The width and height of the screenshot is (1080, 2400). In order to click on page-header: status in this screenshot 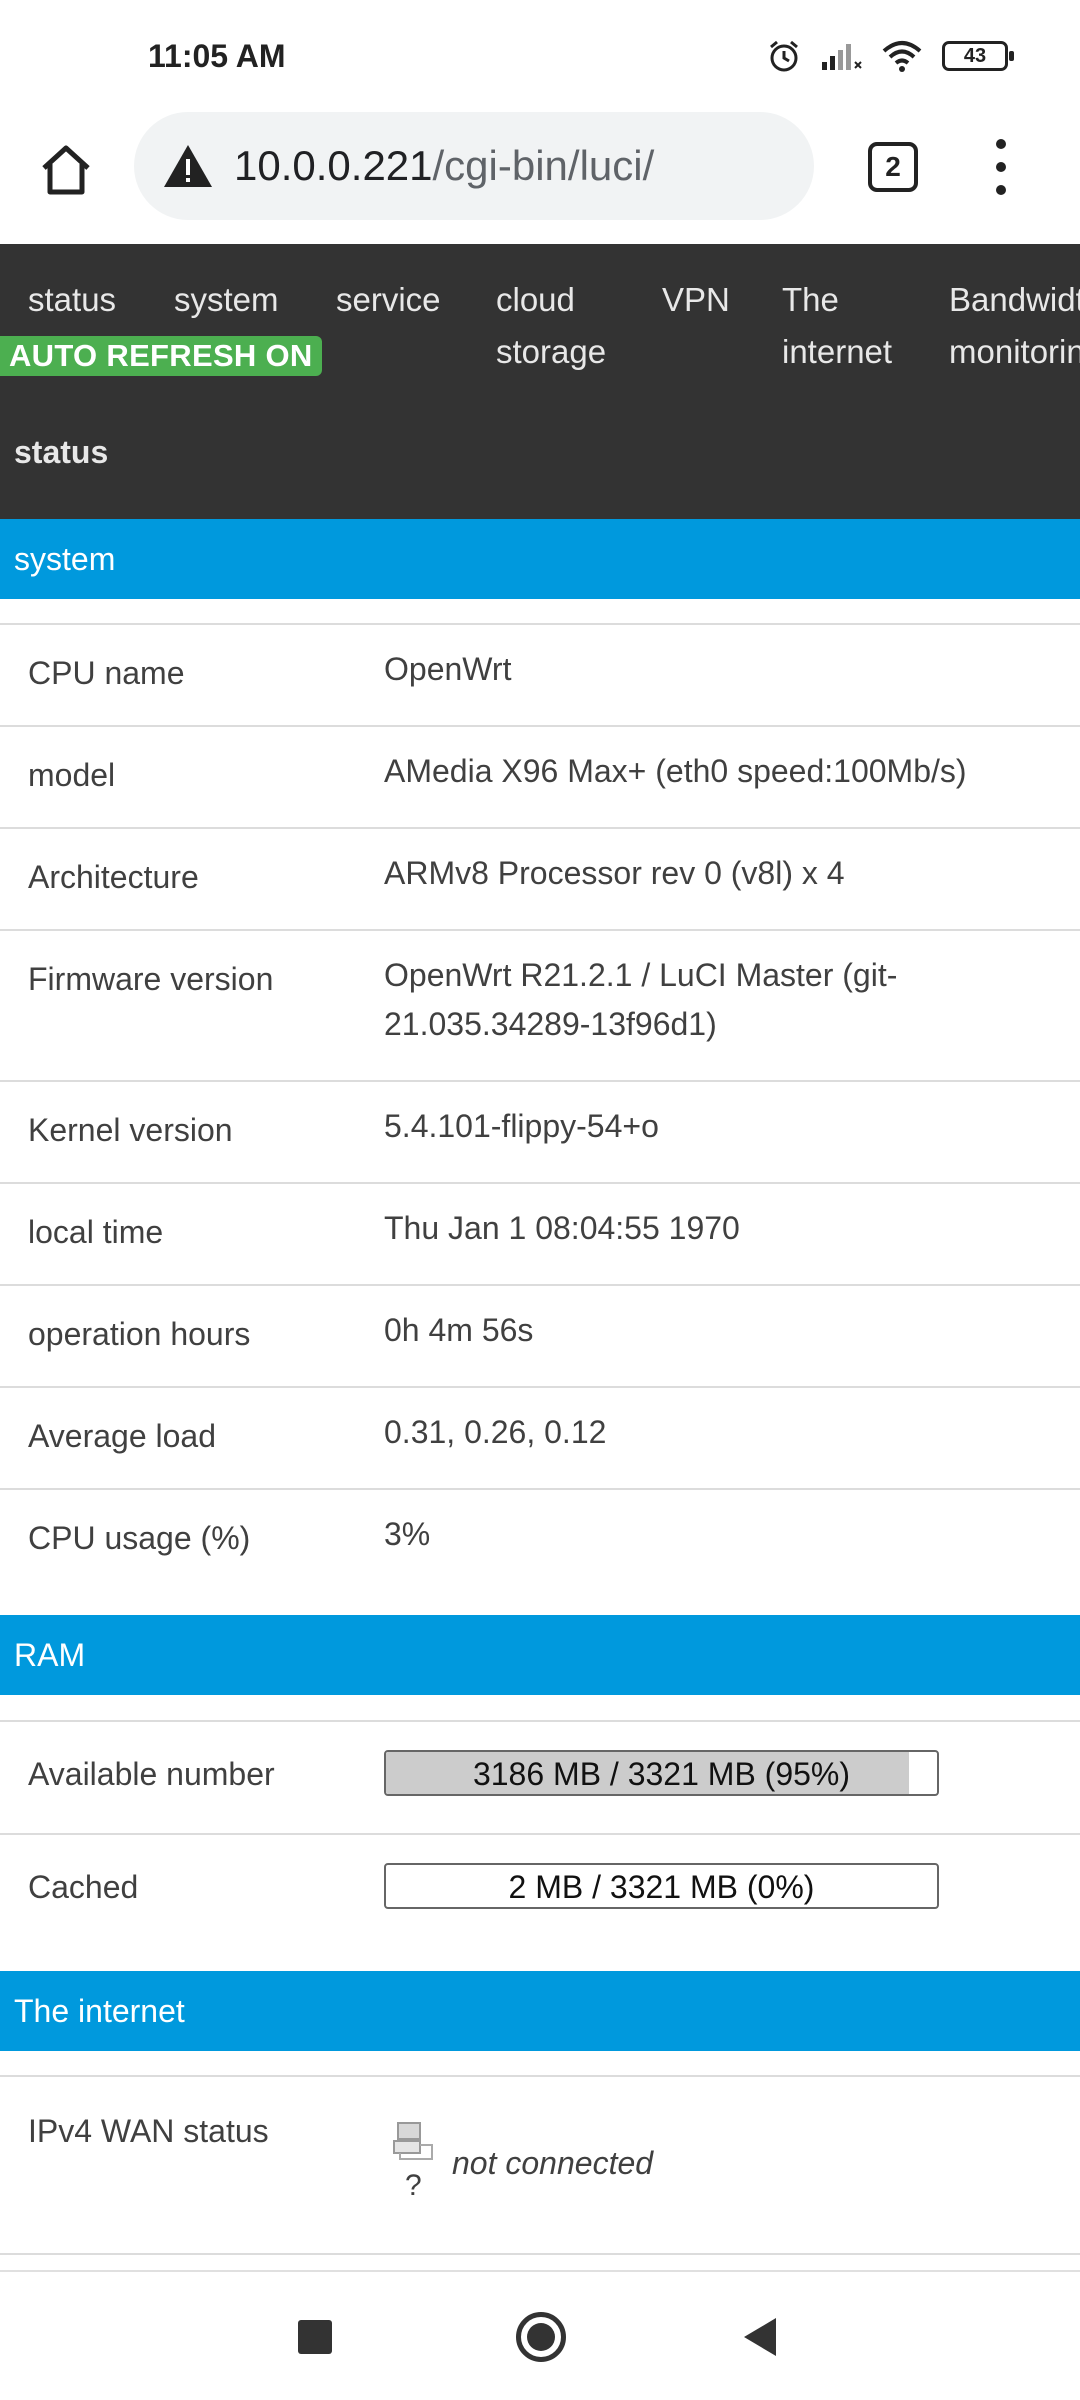, I will do `click(540, 450)`.